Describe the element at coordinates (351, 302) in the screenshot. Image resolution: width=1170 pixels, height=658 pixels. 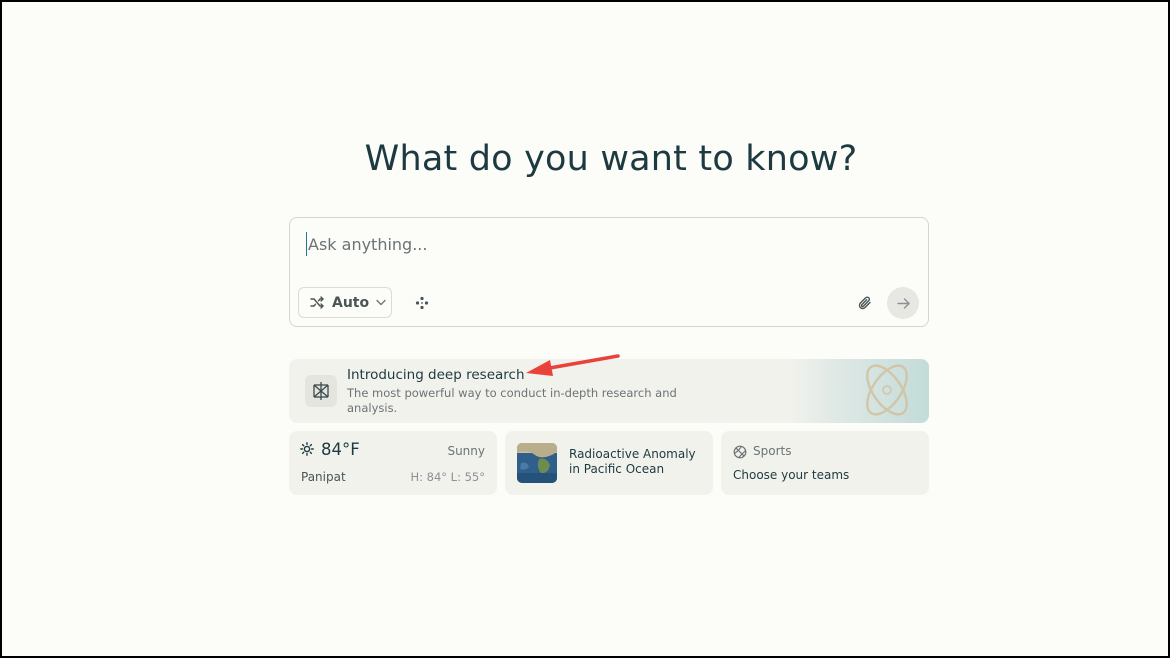
I see `mode-label: Auto` at that location.